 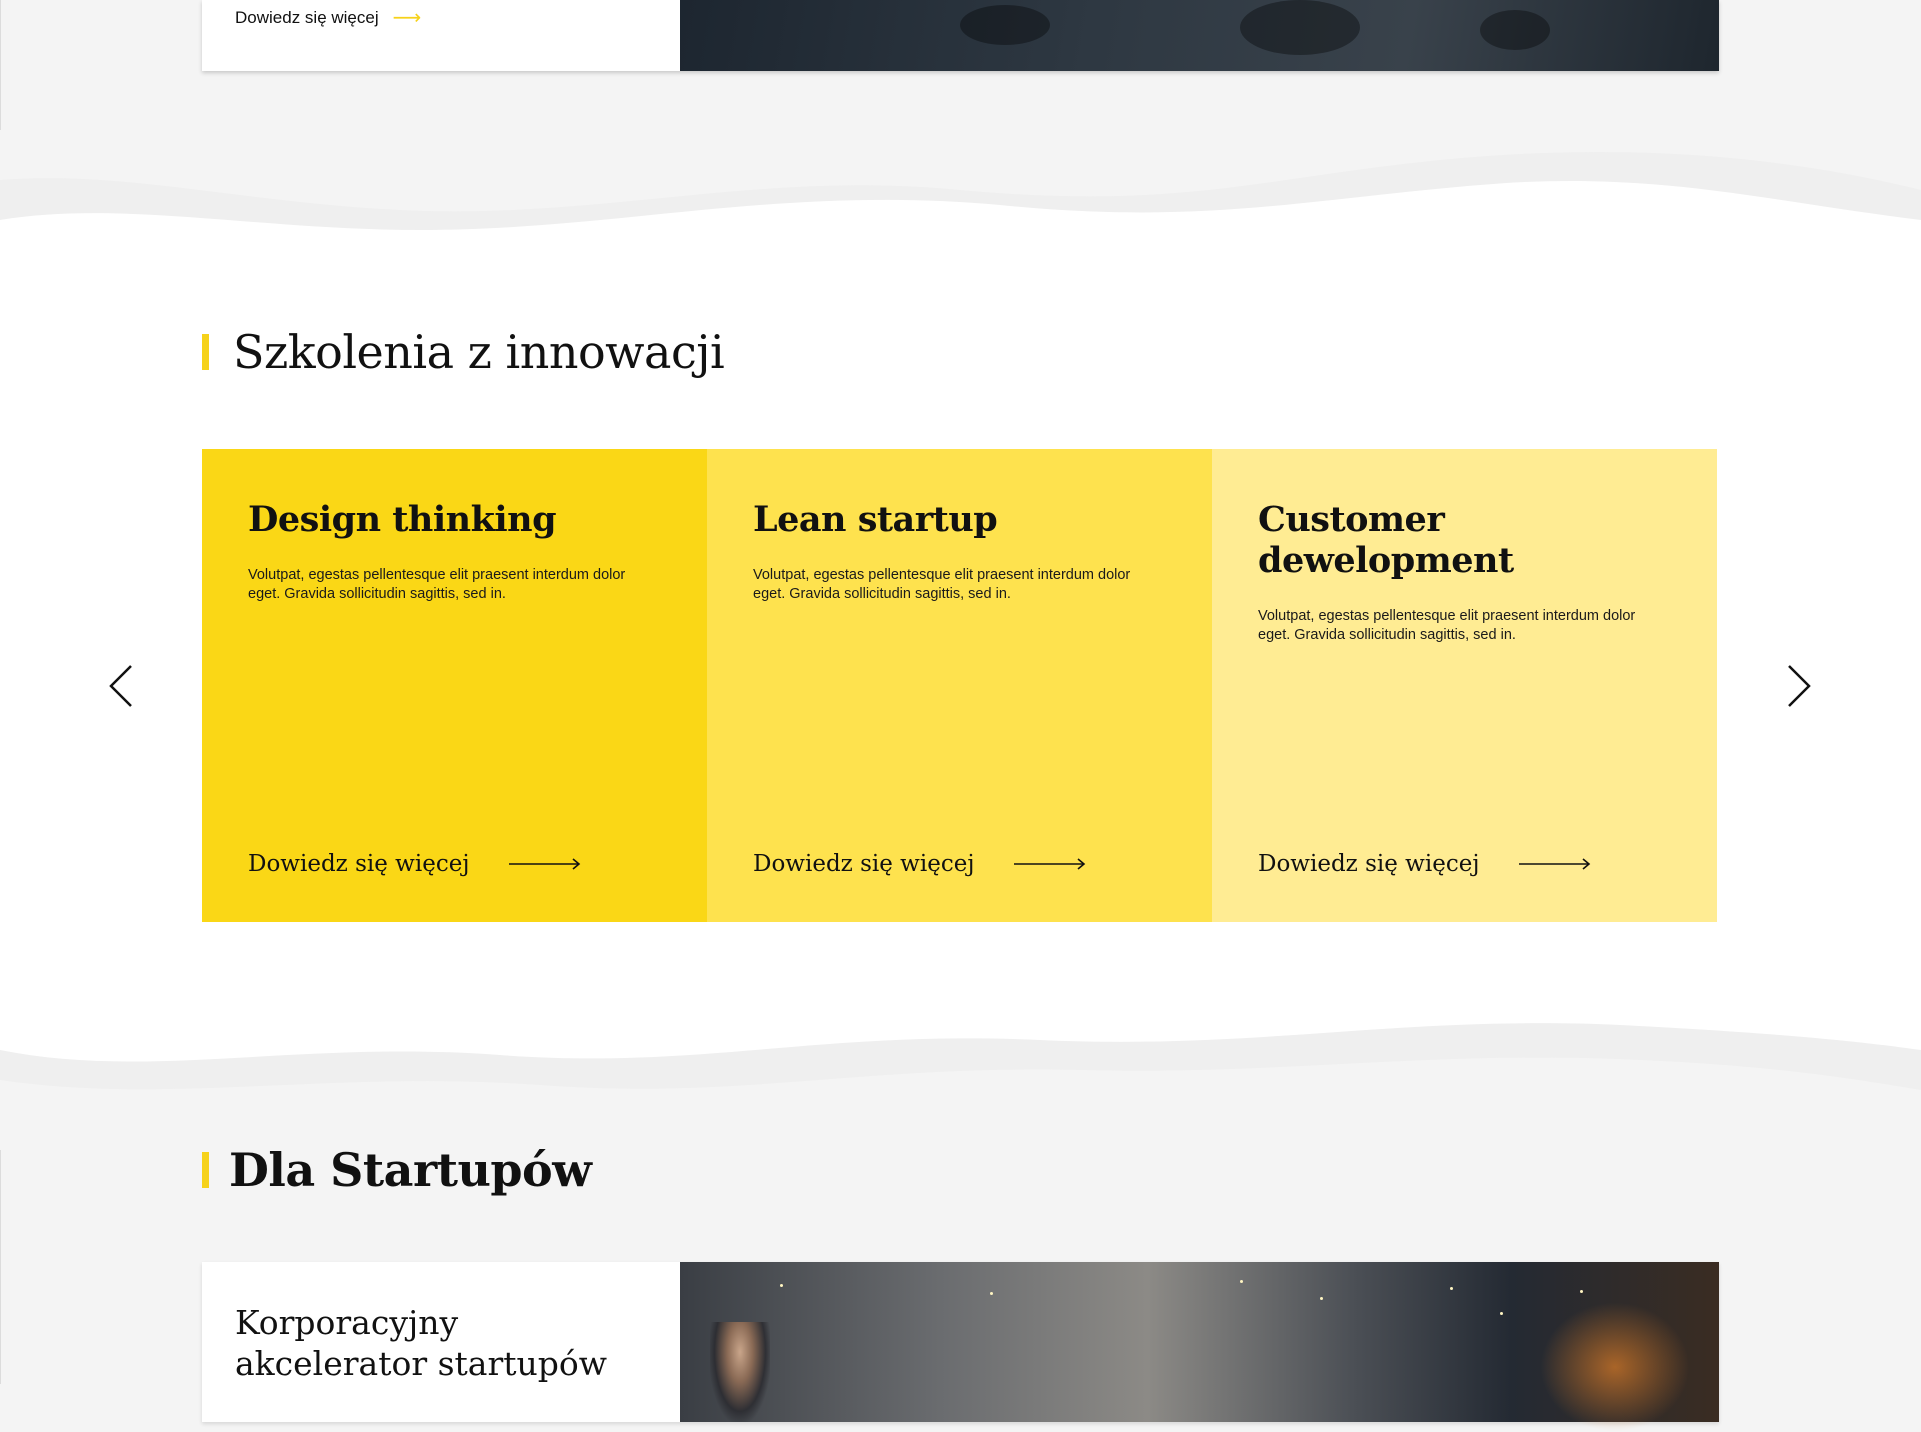 I want to click on startup-feature-image, so click(x=1199, y=1347).